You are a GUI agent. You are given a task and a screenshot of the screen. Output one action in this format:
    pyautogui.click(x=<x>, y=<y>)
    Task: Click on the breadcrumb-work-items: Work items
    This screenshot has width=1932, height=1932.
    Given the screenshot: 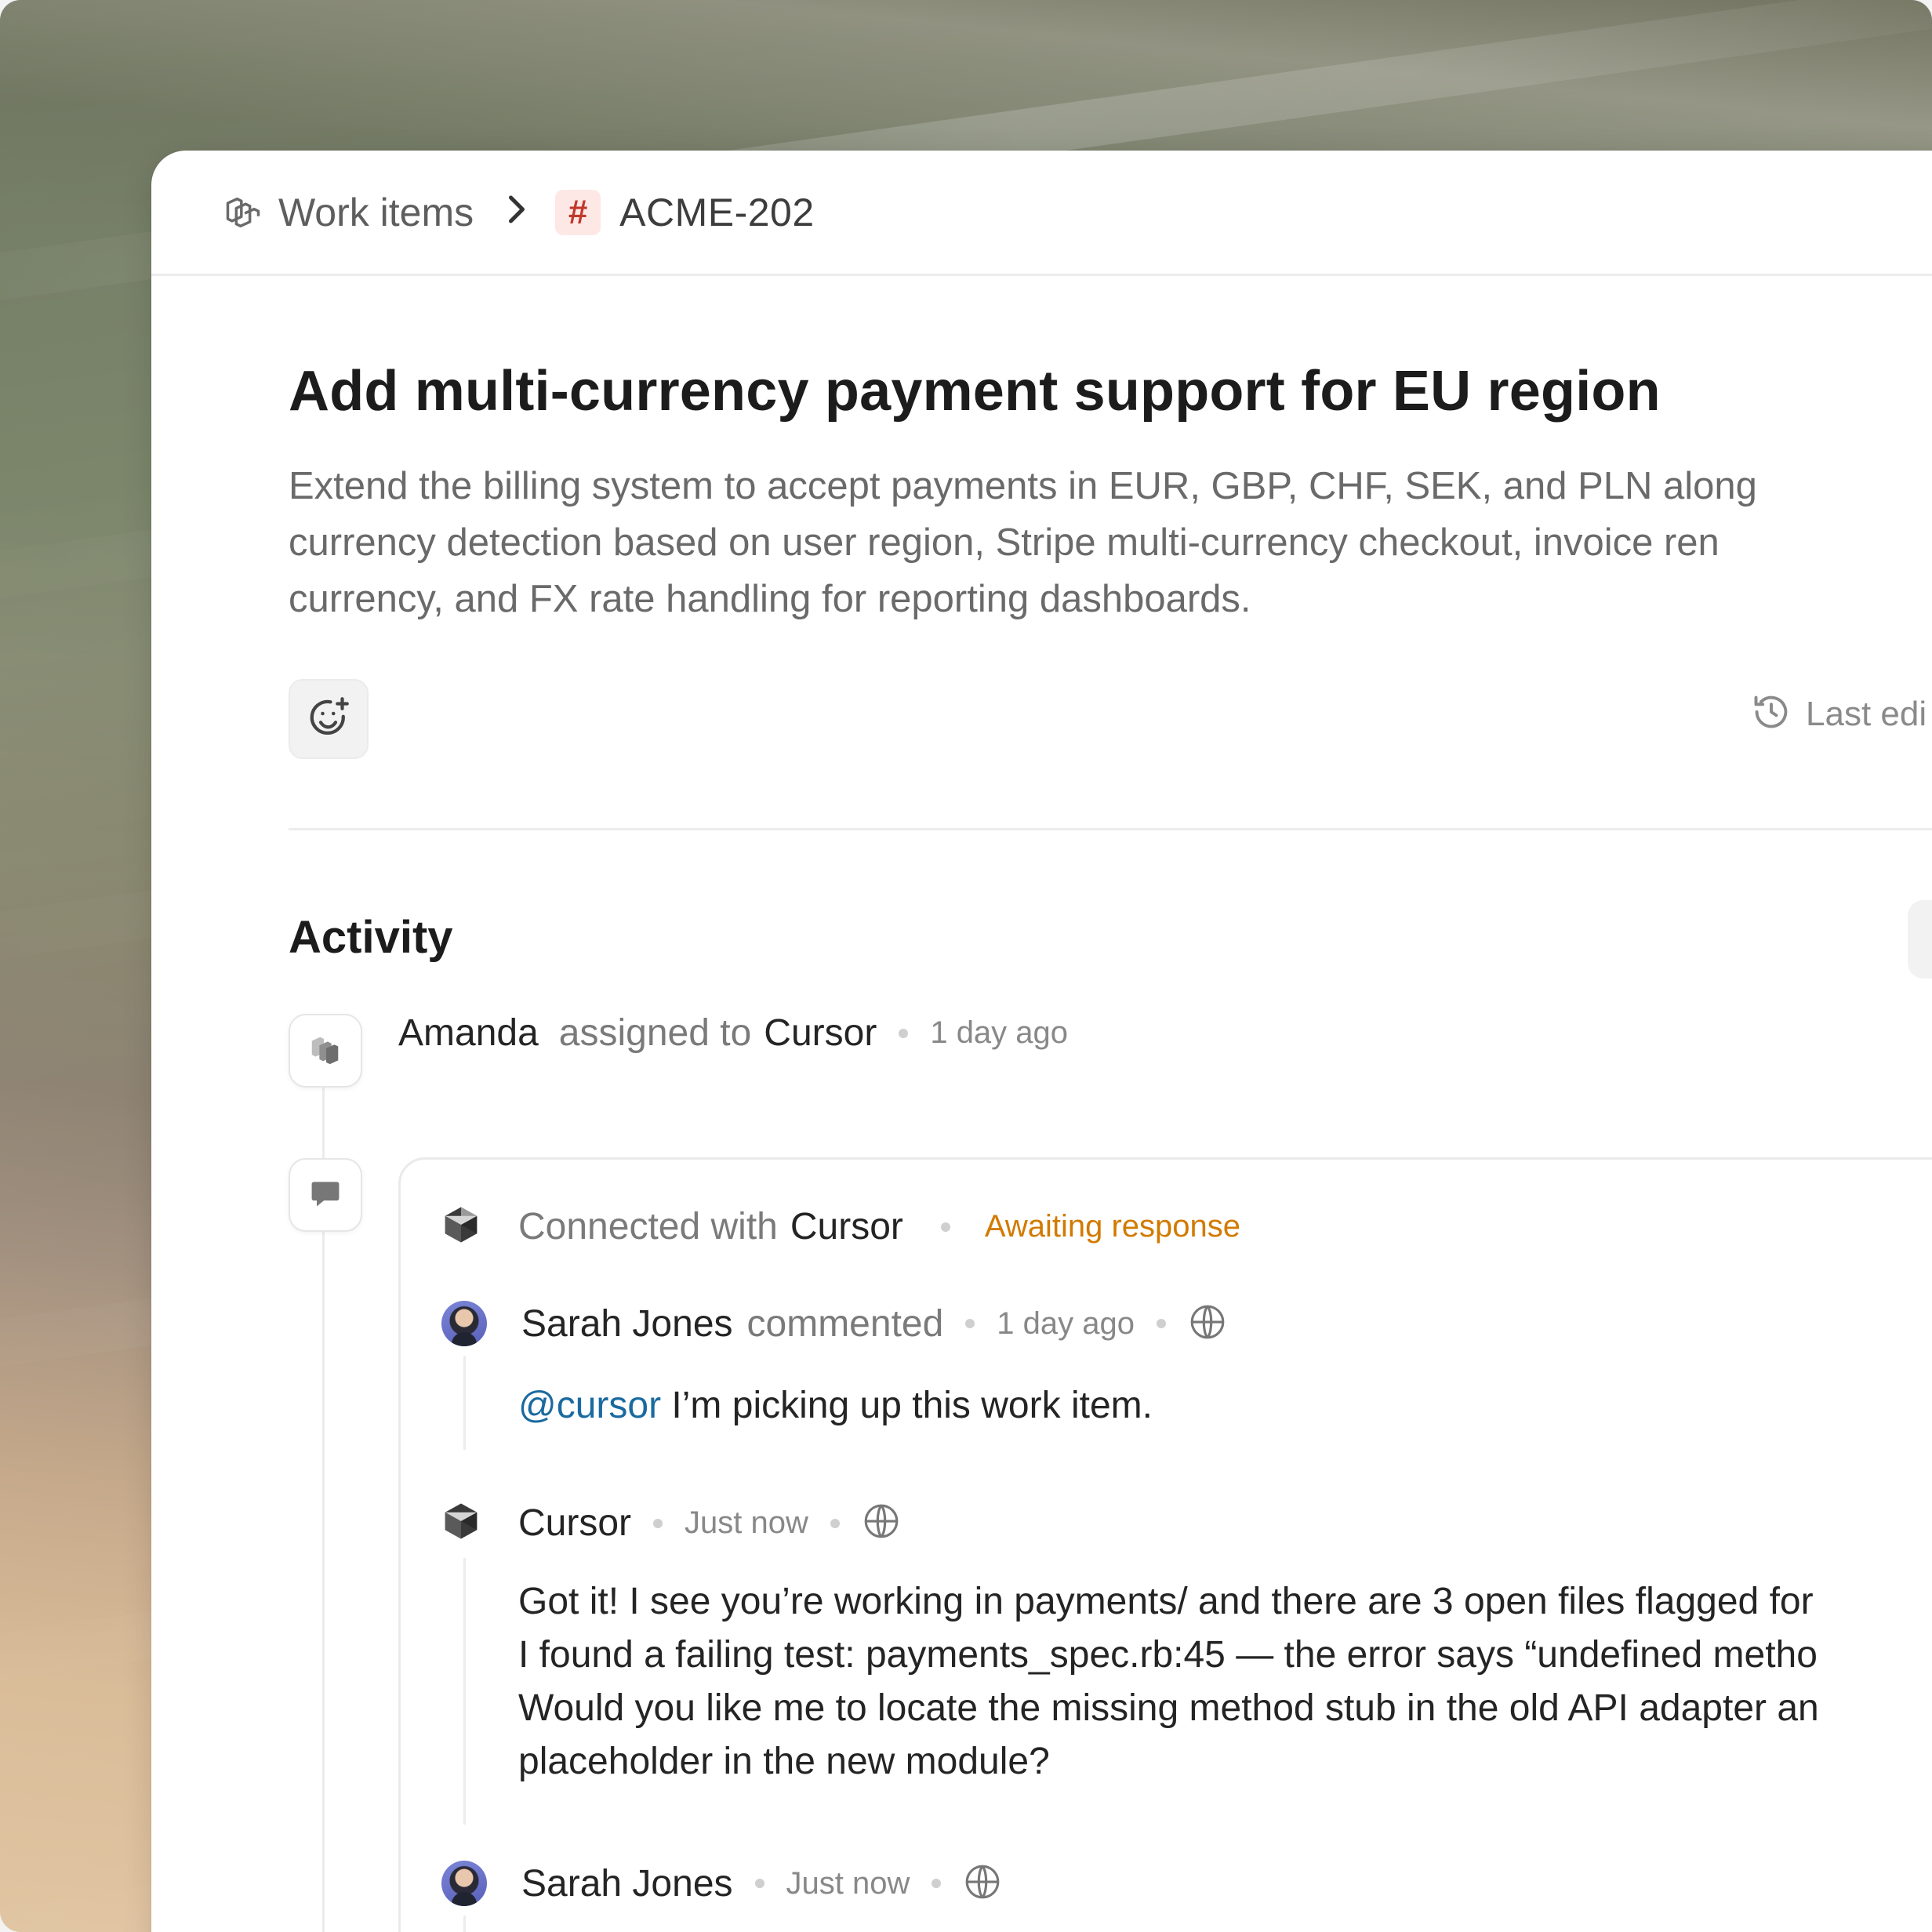 What is the action you would take?
    pyautogui.click(x=348, y=212)
    